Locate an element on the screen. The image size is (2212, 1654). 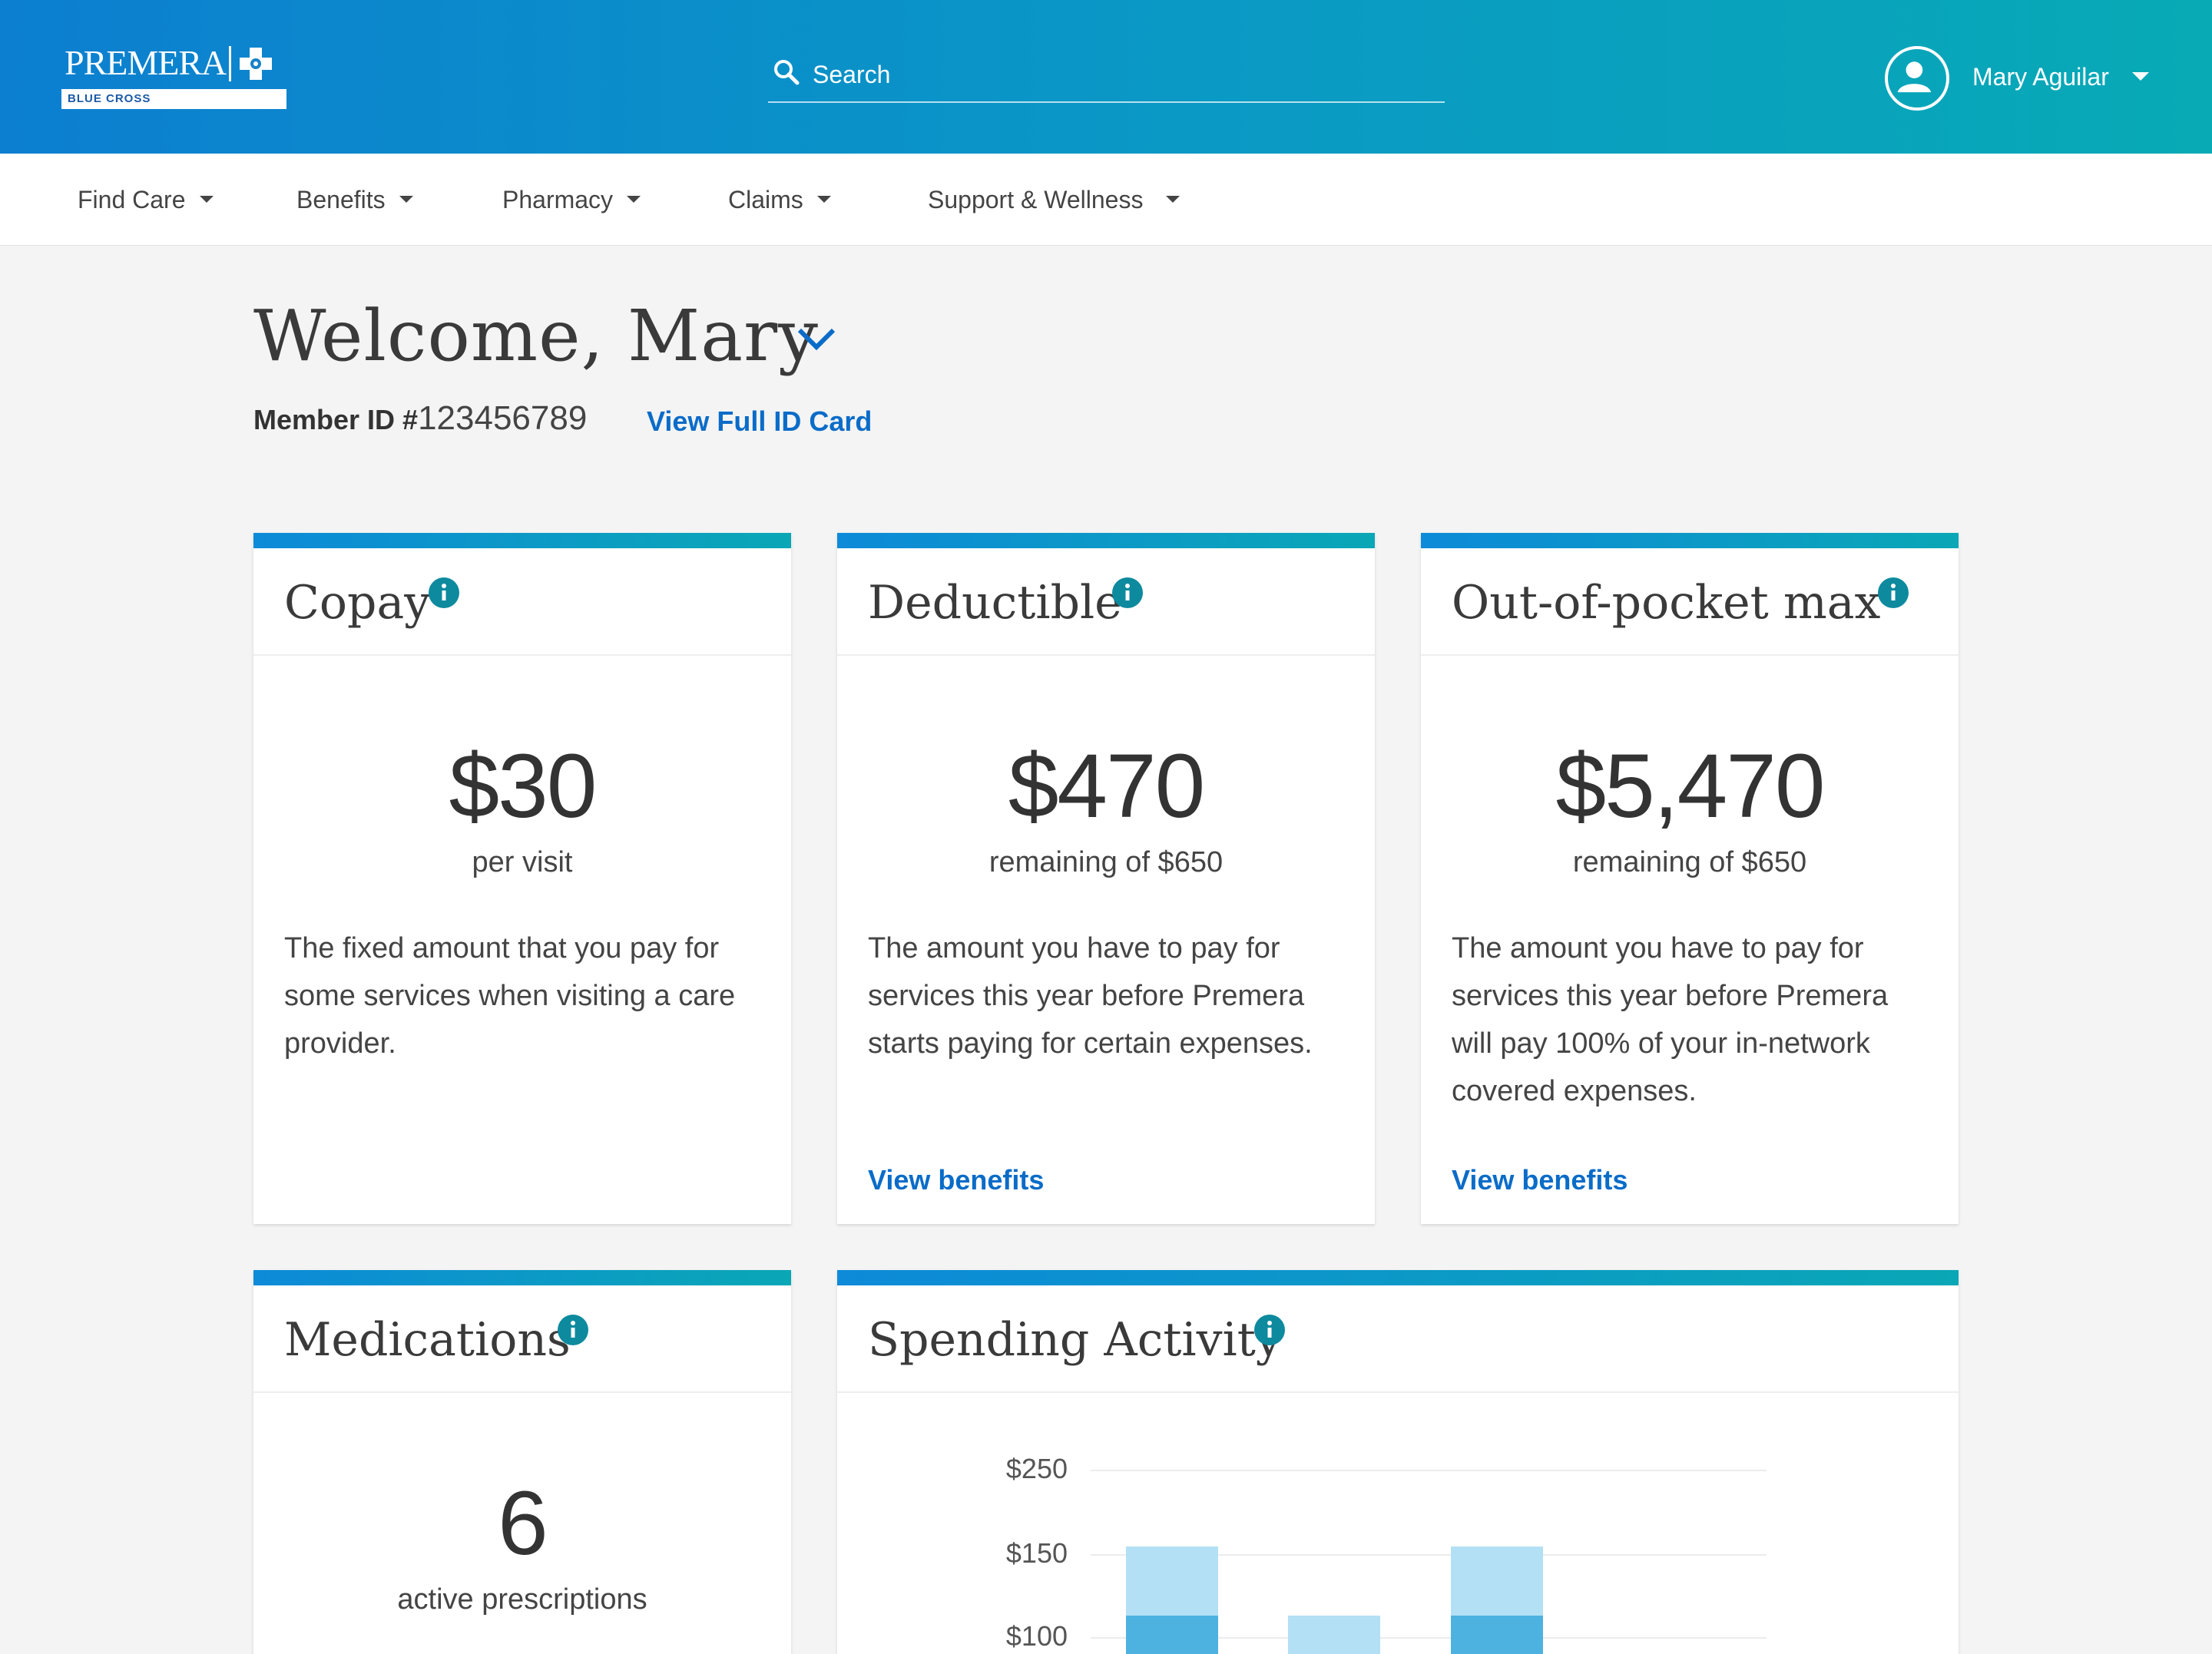
oop-amount: $5,470 is located at coordinates (1690, 786).